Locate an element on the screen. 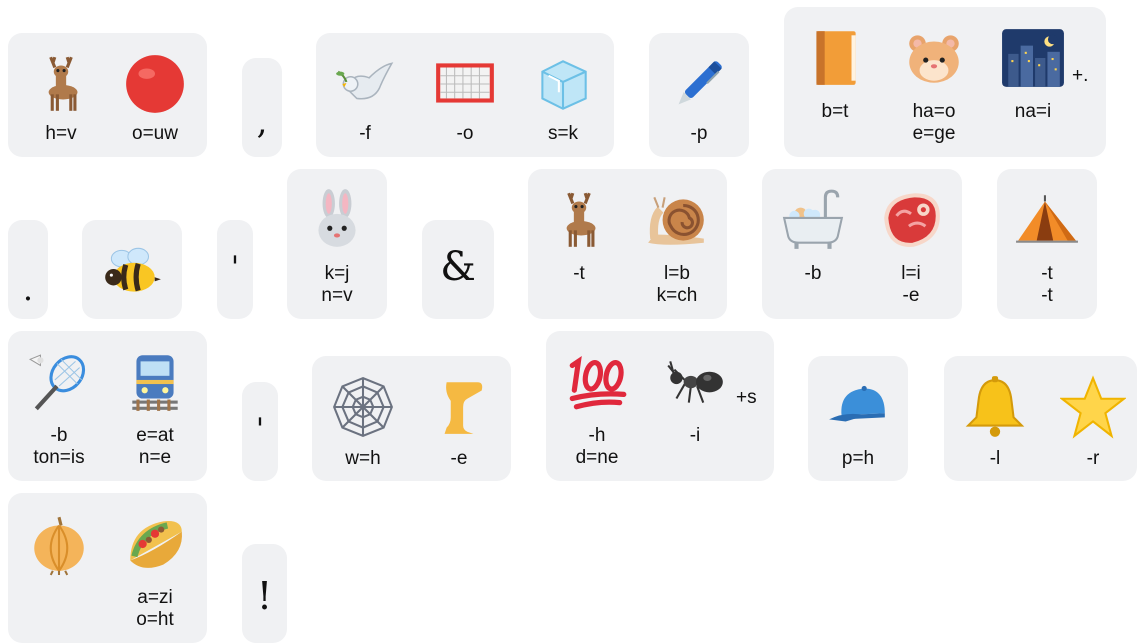 This screenshot has height=643, width=1137. bathtub-icon is located at coordinates (813, 220).